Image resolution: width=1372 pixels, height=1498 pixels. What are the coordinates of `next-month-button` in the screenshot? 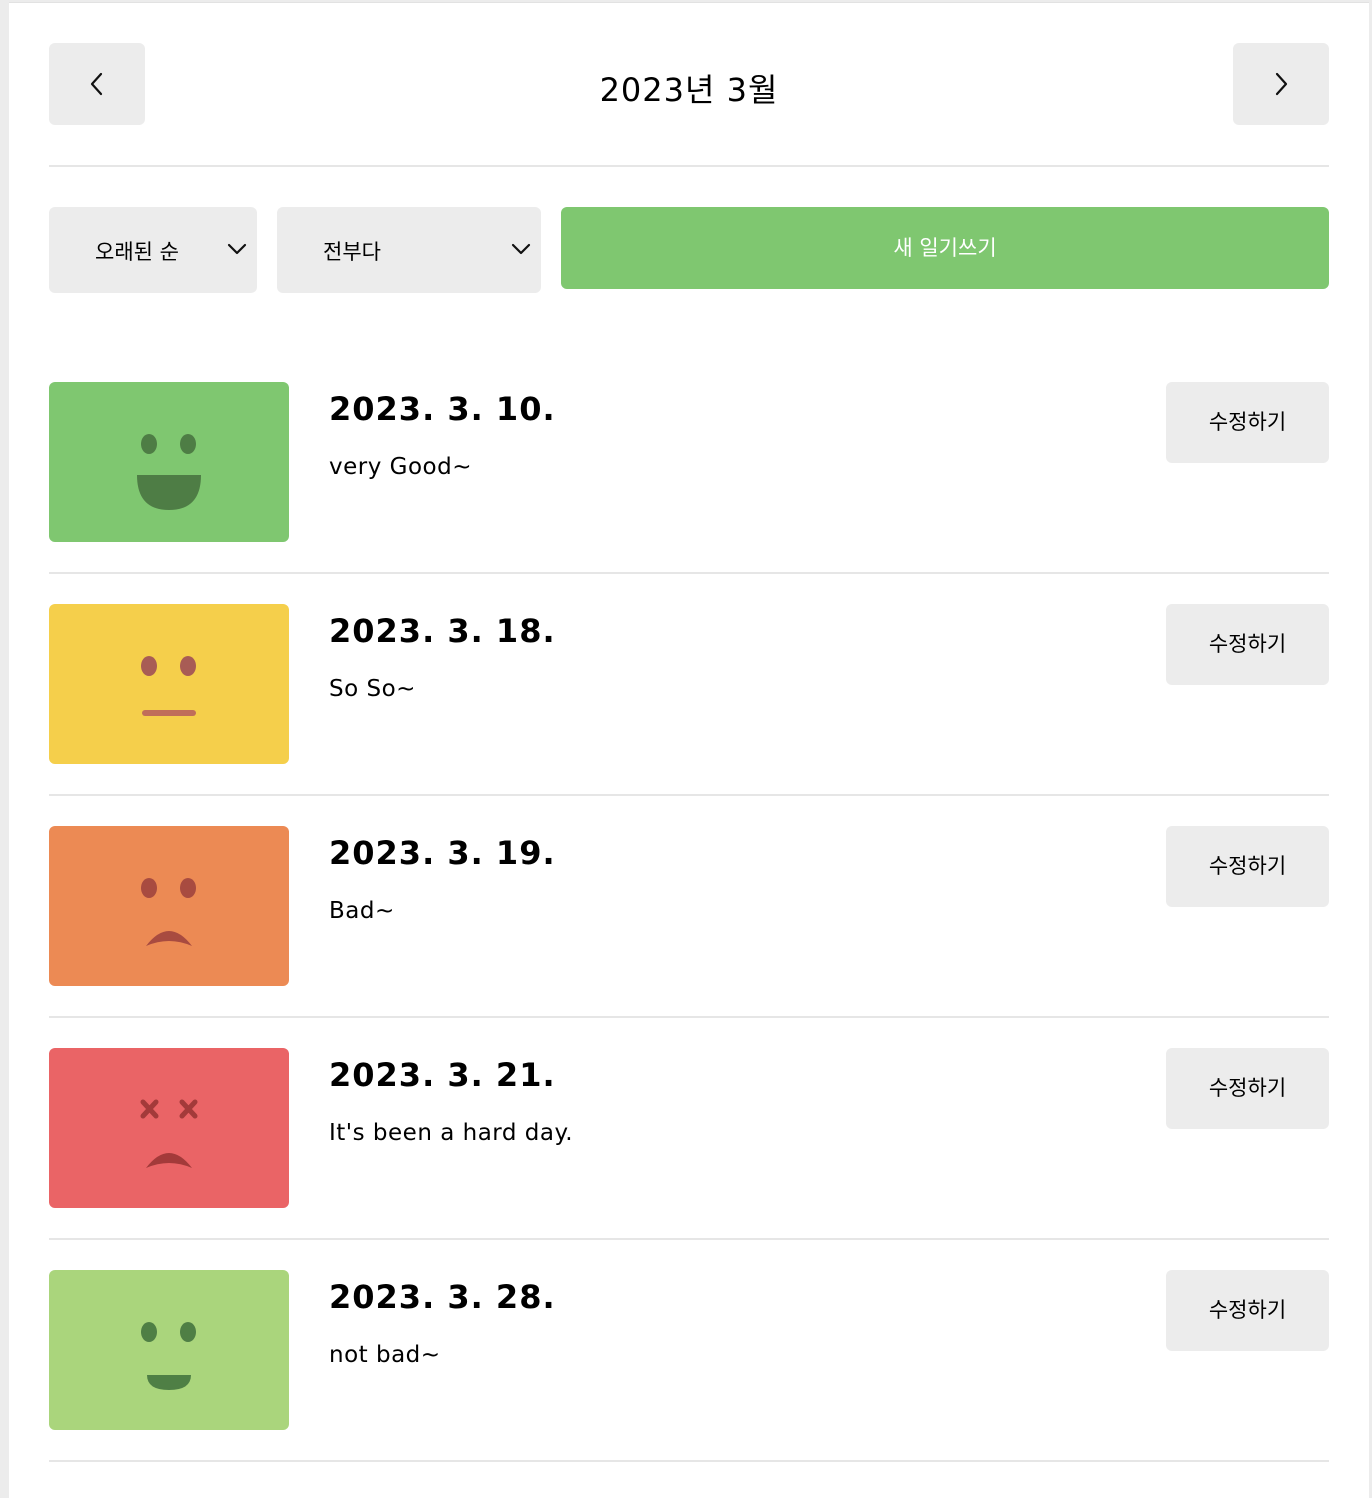 It's located at (1281, 84).